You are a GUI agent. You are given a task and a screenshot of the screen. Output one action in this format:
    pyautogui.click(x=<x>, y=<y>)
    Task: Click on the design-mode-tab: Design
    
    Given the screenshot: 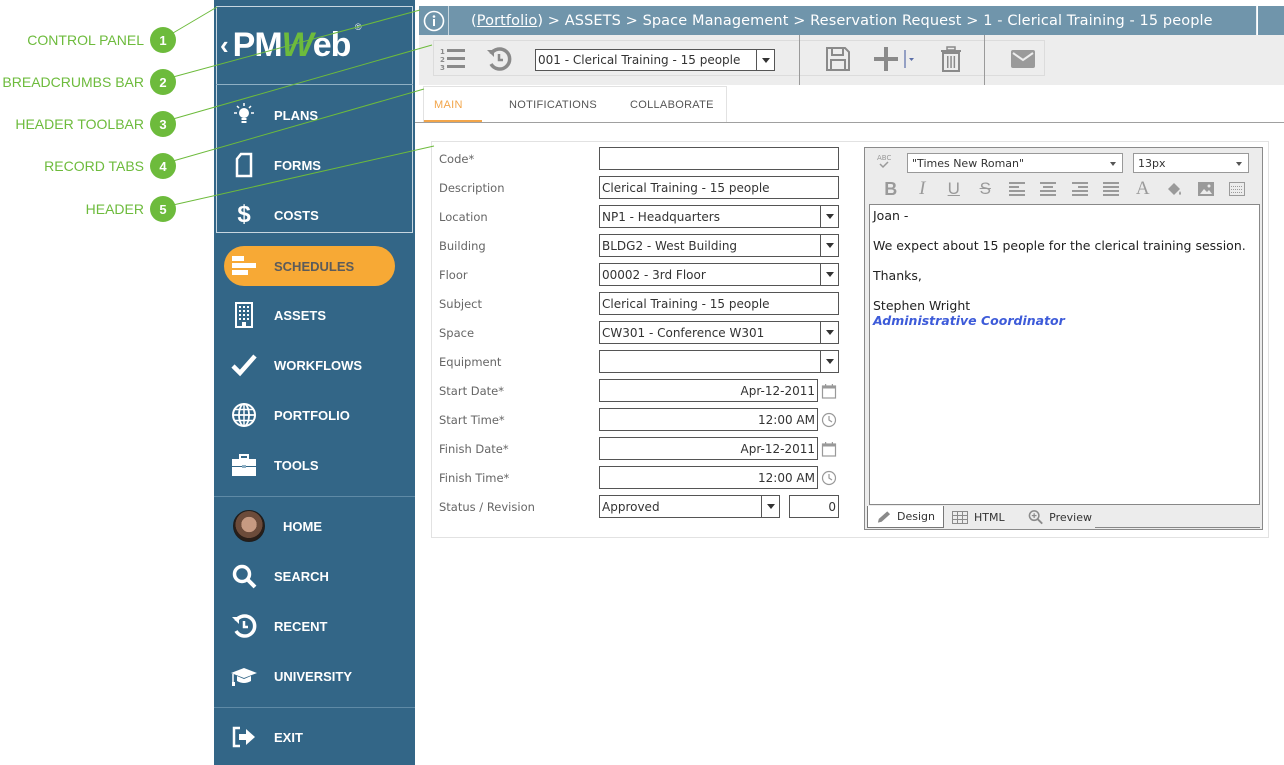 What is the action you would take?
    pyautogui.click(x=905, y=517)
    